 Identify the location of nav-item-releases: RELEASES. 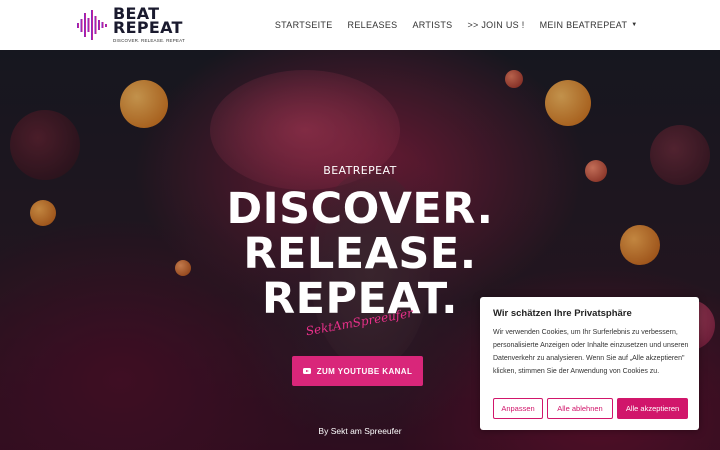
(372, 25).